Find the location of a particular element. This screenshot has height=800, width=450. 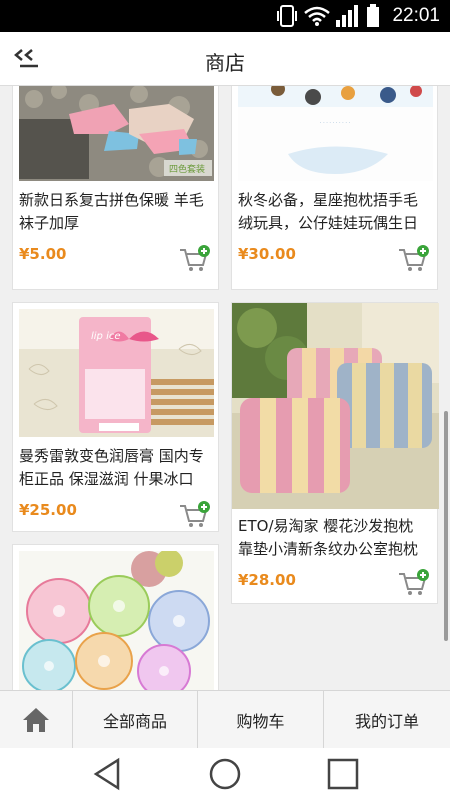

system-back-button is located at coordinates (108, 774).